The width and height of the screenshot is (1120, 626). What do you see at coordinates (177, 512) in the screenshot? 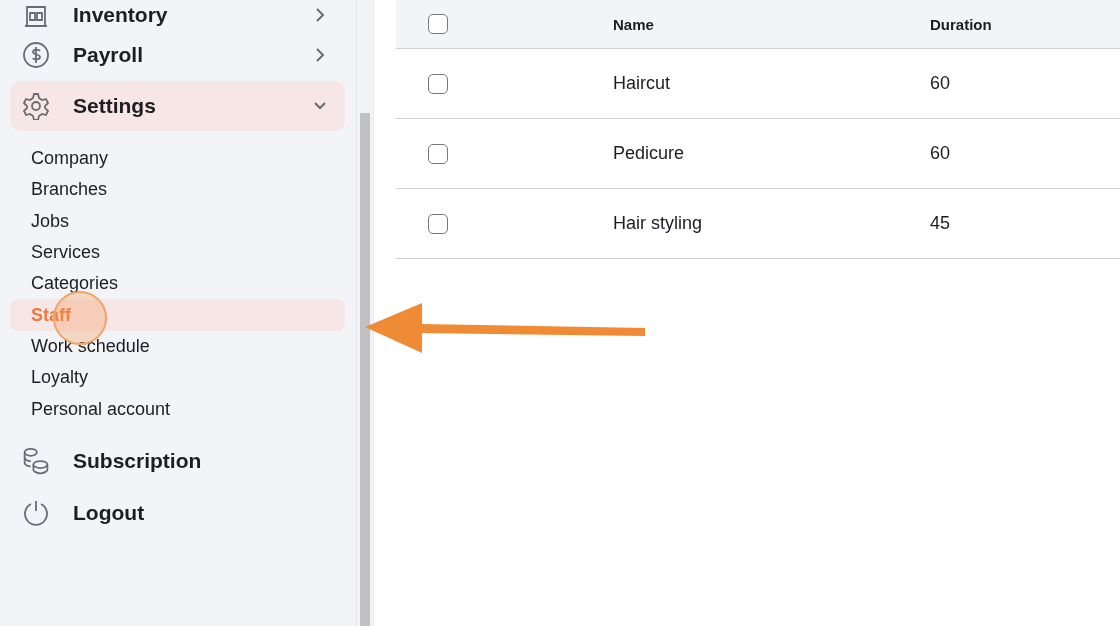
I see `nav-item: Logout` at bounding box center [177, 512].